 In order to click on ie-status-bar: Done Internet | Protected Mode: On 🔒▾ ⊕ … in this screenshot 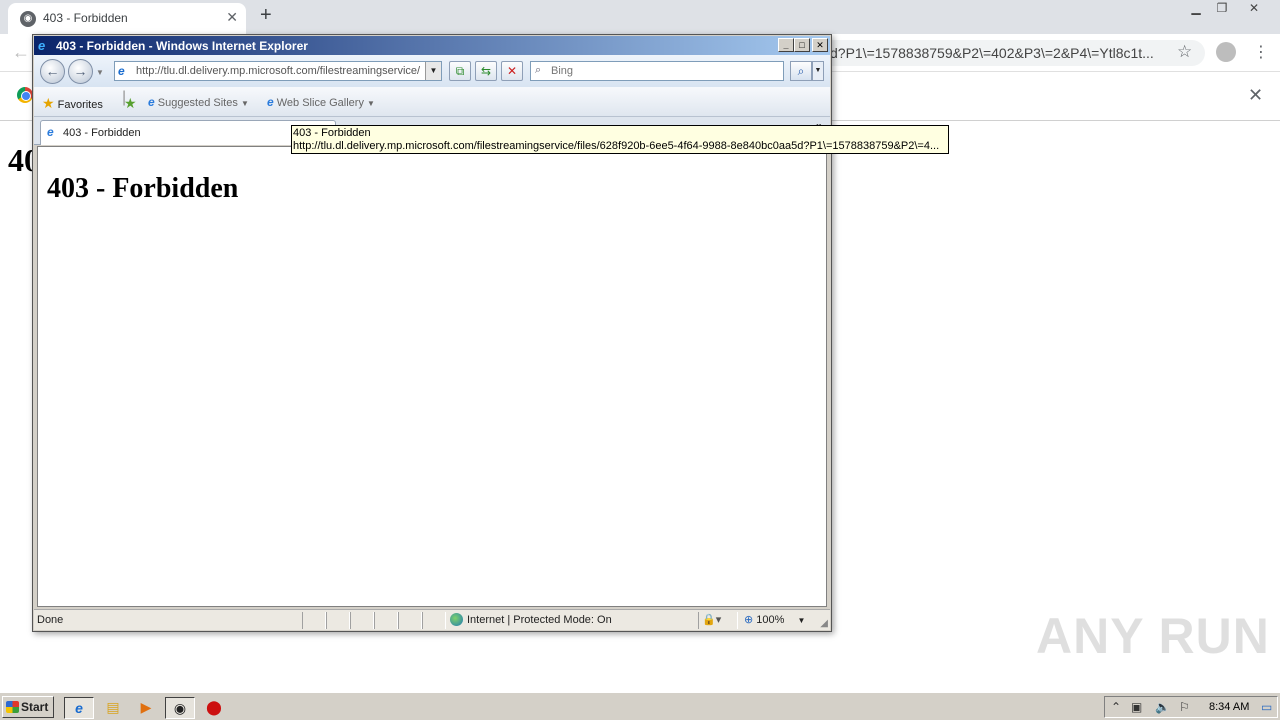, I will do `click(432, 619)`.